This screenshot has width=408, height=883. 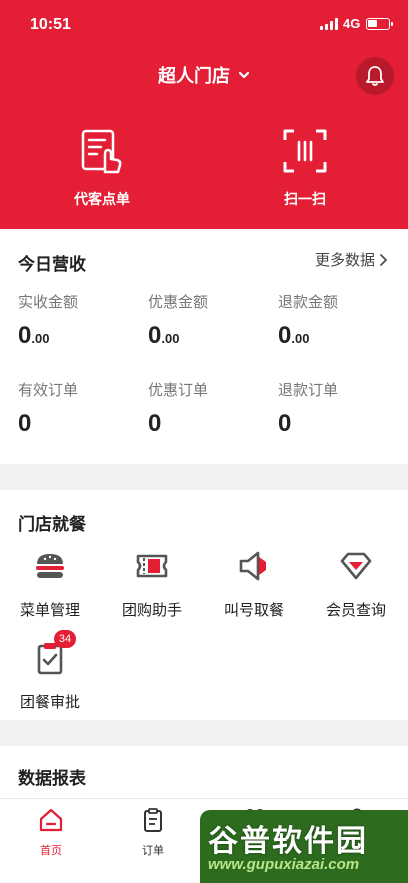 I want to click on tab-label: 订单, so click(x=153, y=851).